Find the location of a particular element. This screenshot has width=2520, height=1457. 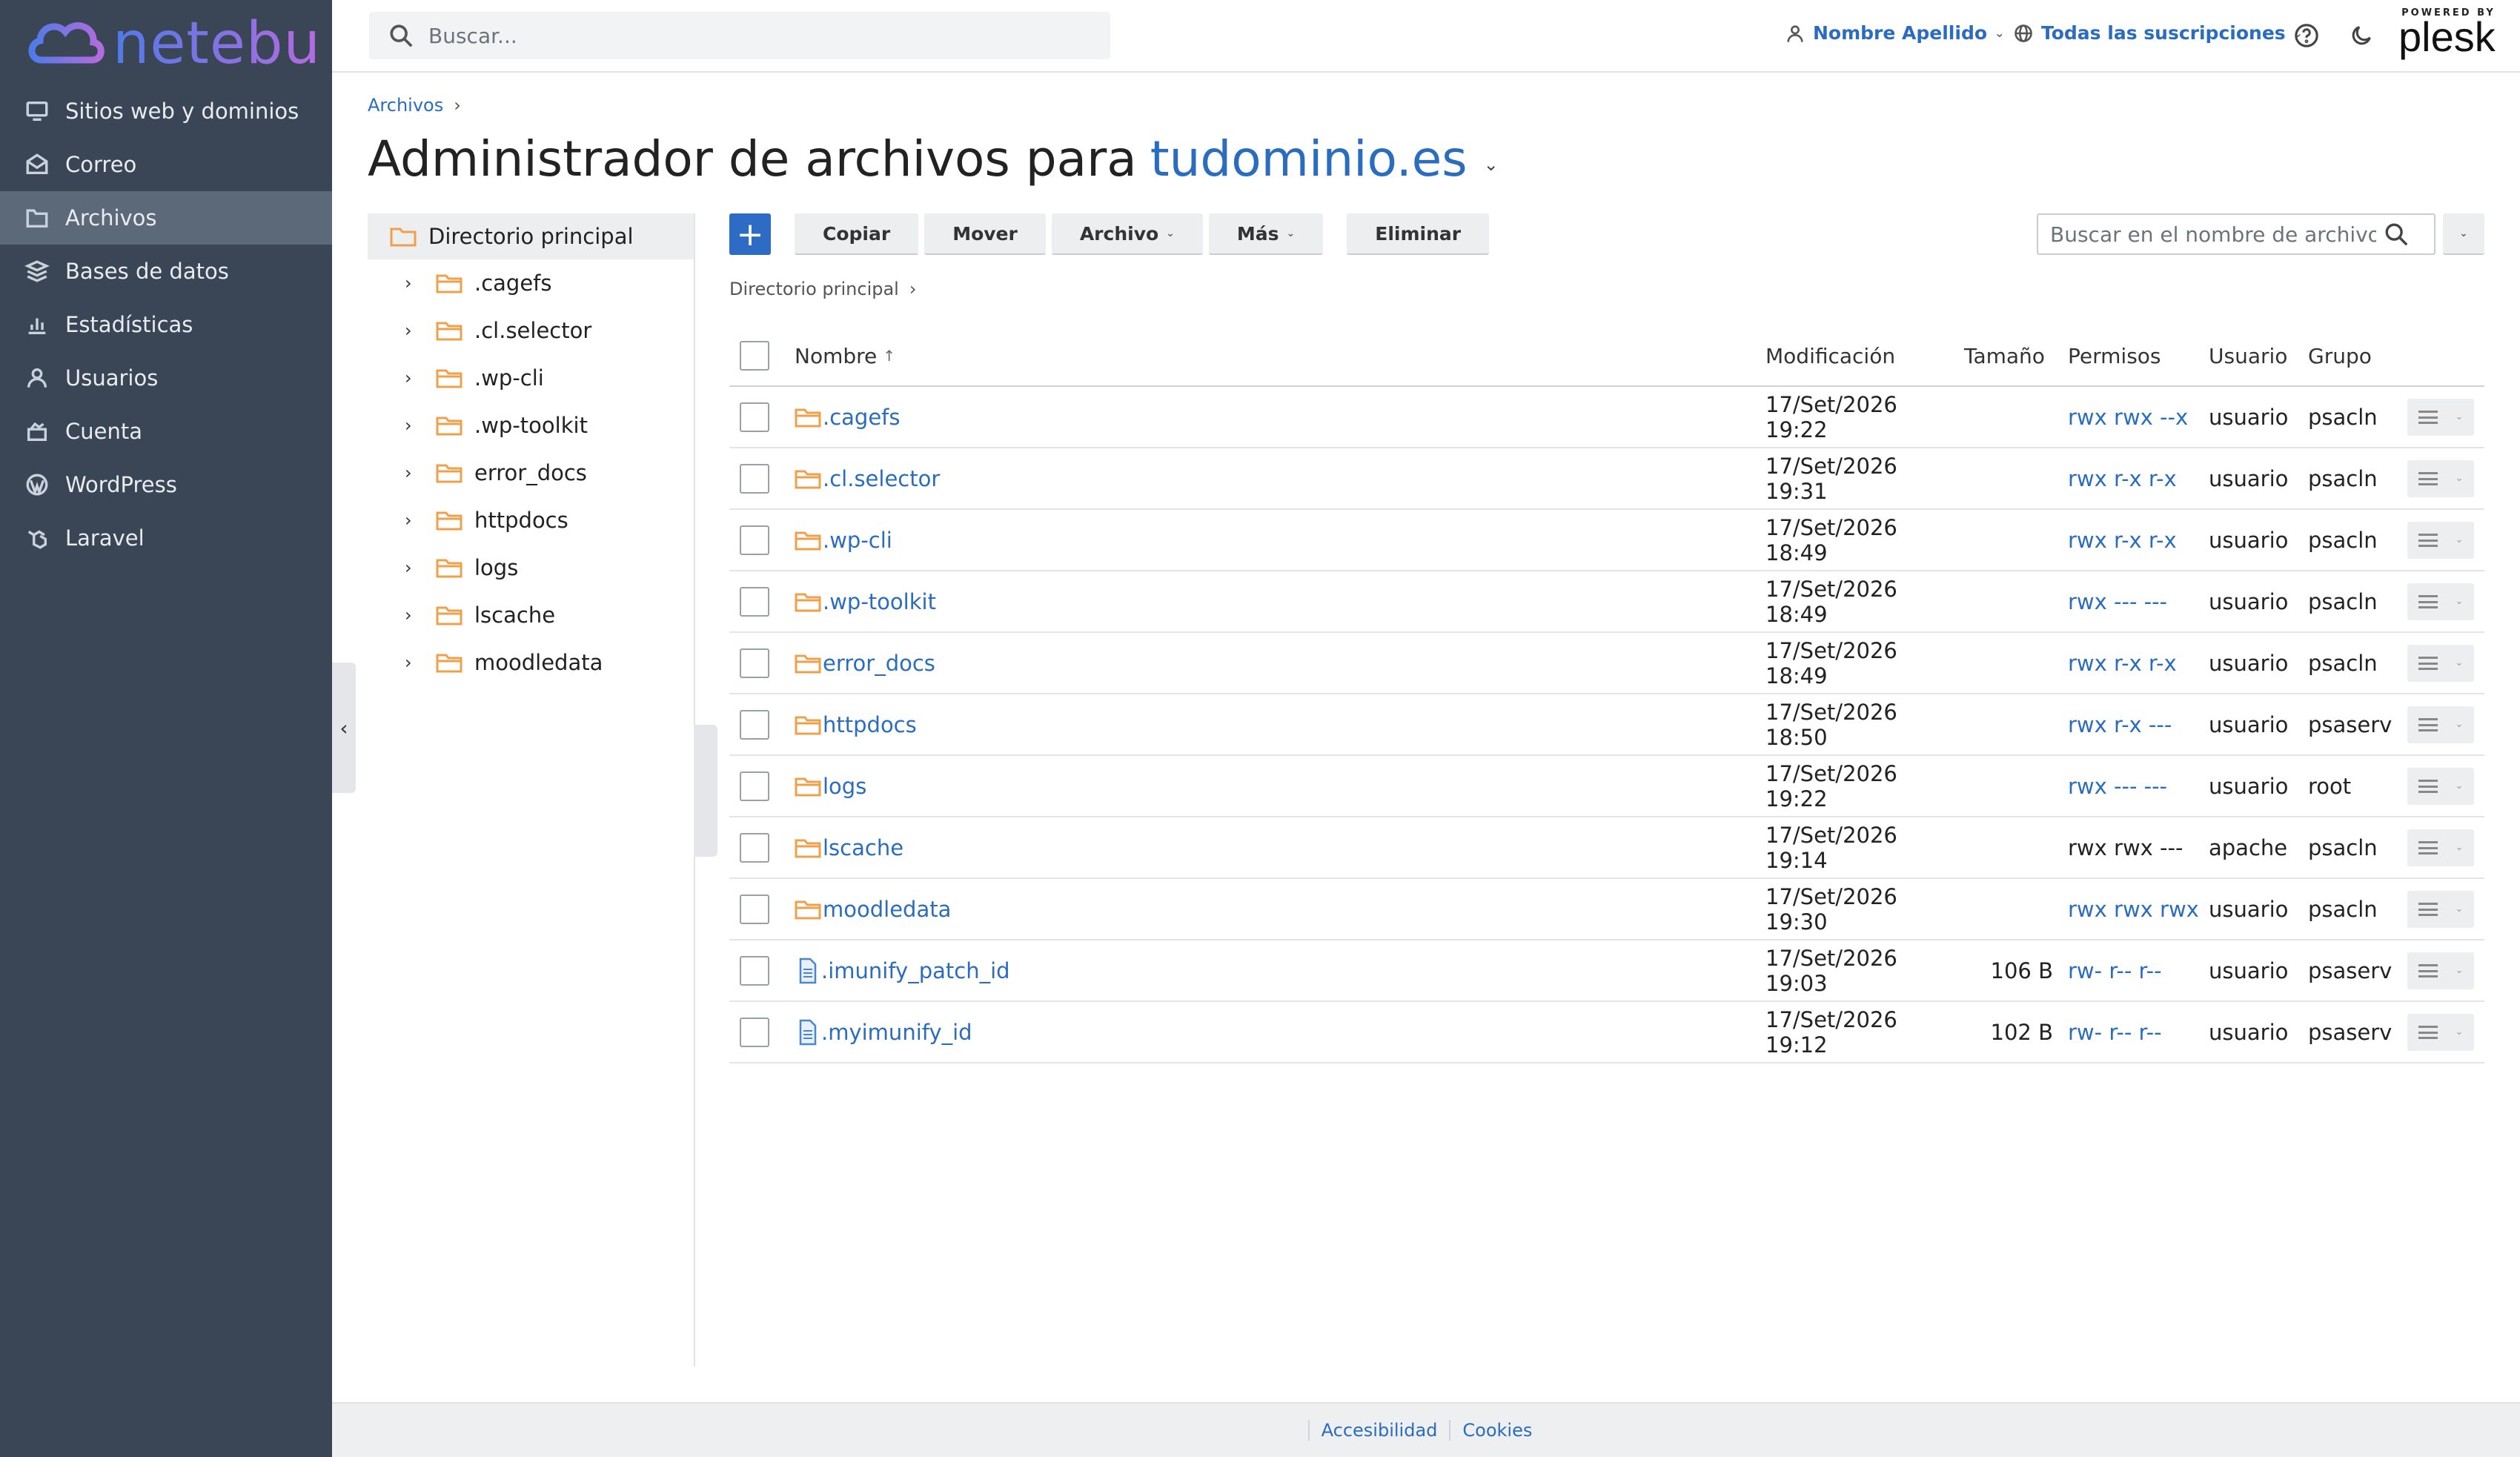

file-name-link: lscache is located at coordinates (863, 847).